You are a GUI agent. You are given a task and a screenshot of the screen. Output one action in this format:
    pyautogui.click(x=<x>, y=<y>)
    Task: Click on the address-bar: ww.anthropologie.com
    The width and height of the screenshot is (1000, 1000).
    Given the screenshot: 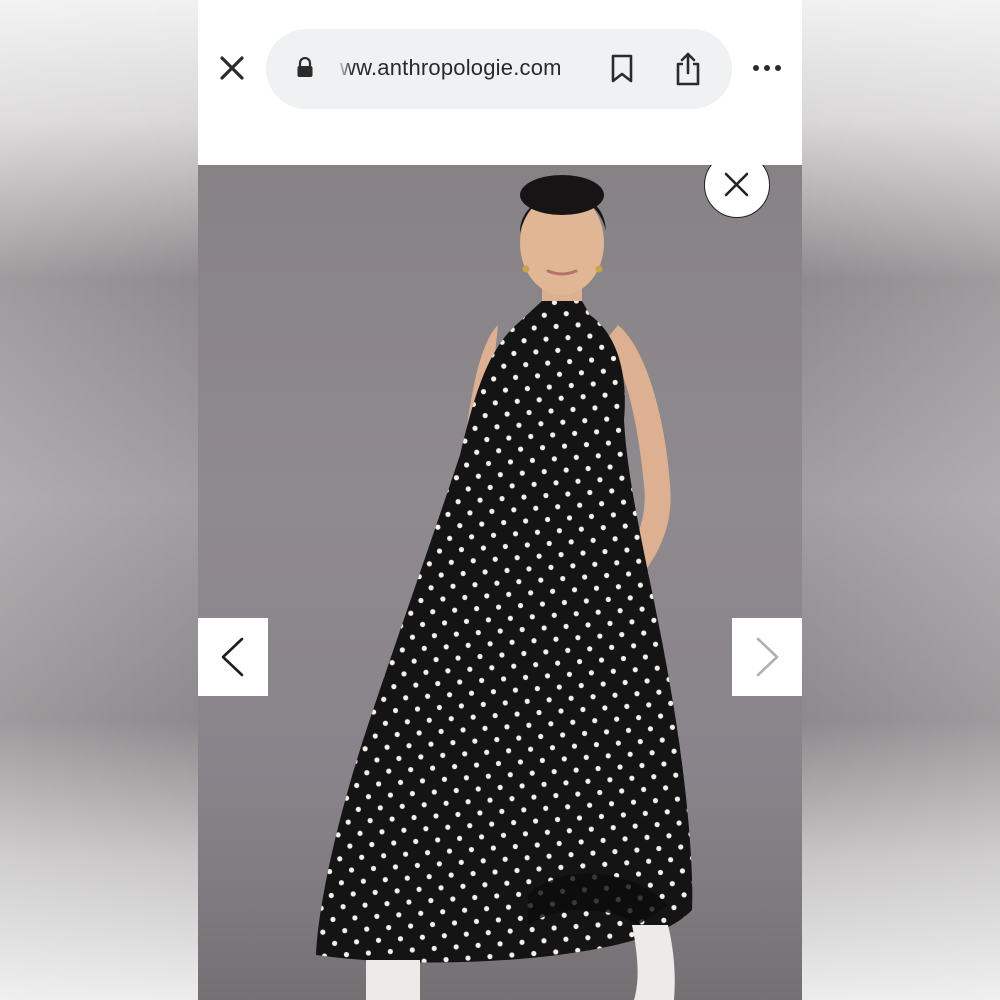 What is the action you would take?
    pyautogui.click(x=499, y=69)
    